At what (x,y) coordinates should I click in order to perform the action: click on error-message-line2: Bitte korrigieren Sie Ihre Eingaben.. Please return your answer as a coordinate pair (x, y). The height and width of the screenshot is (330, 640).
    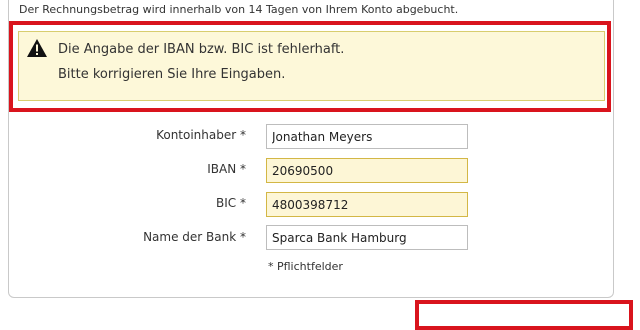
    Looking at the image, I should click on (172, 74).